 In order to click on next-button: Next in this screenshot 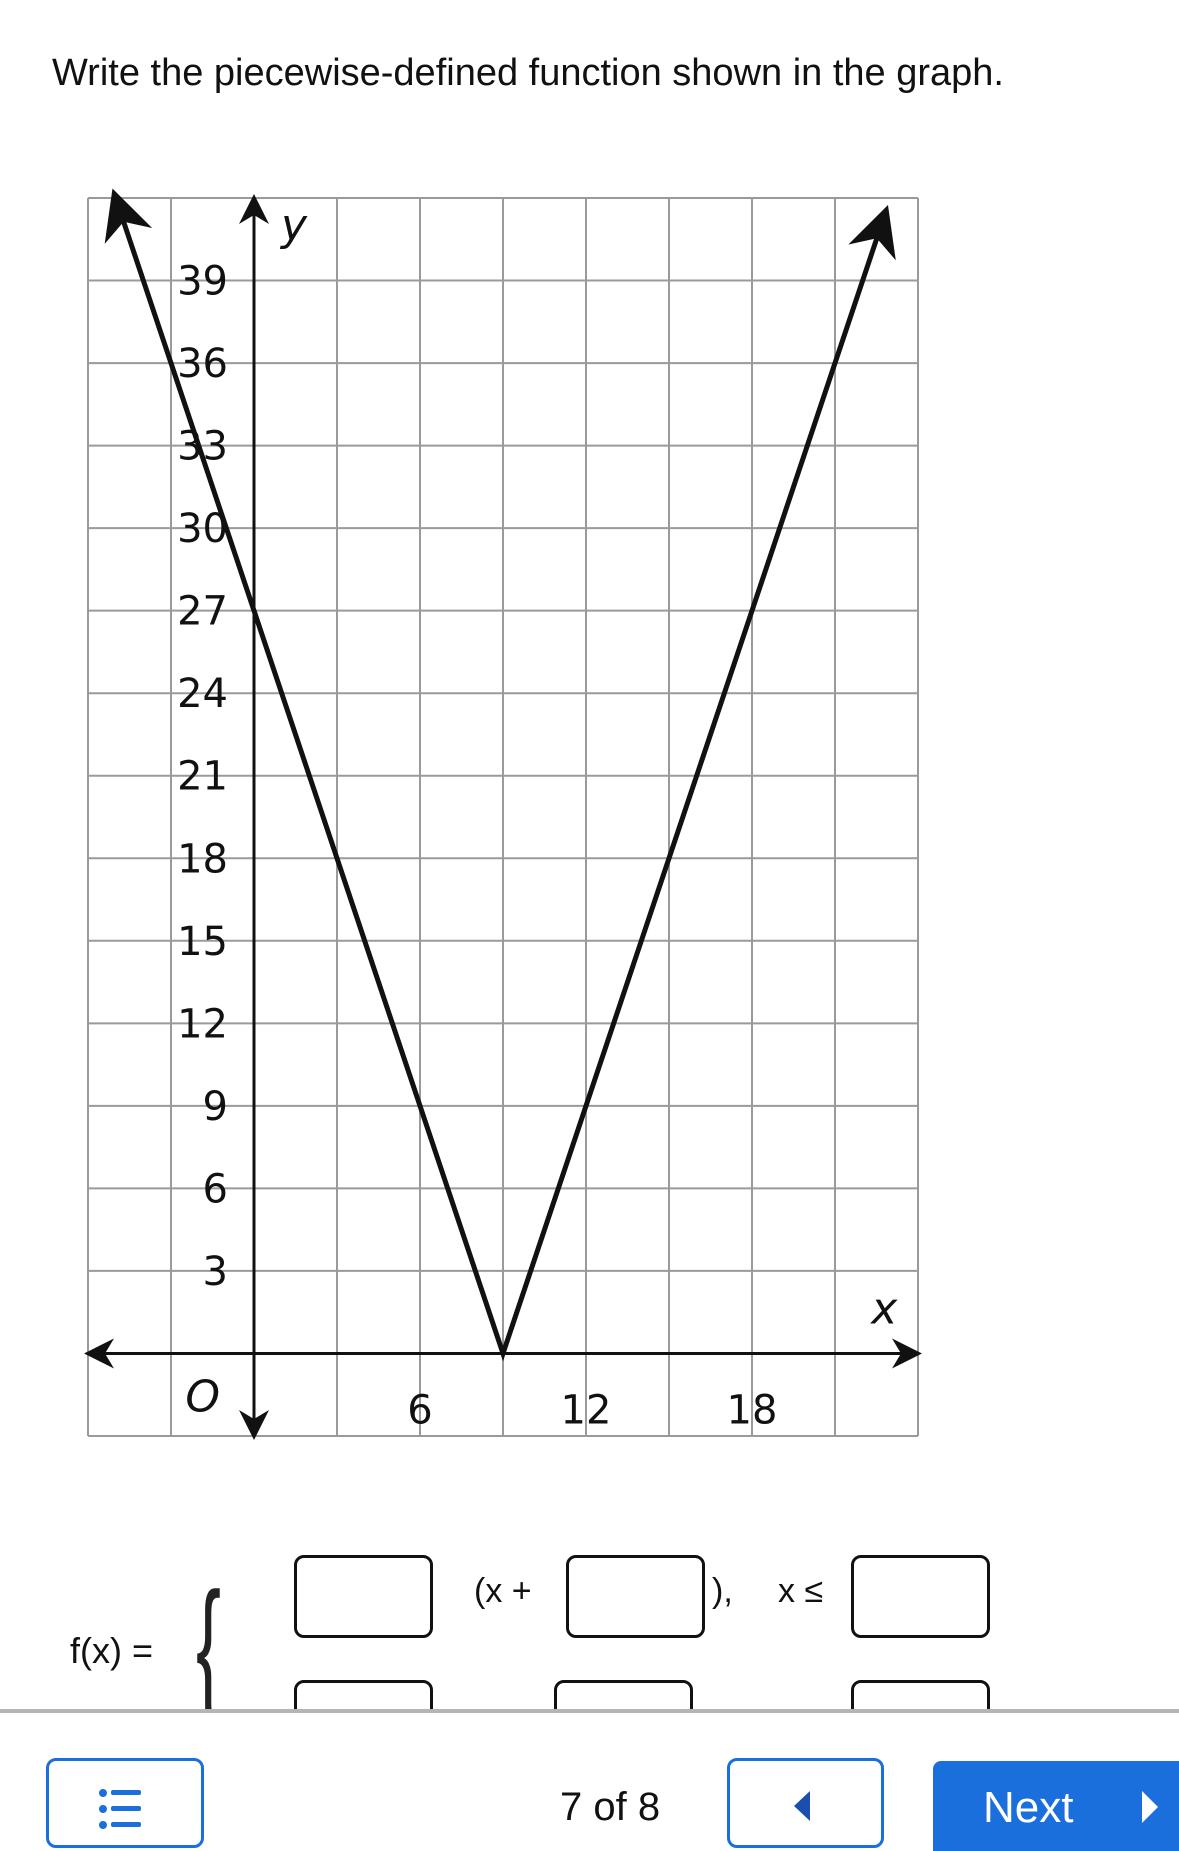, I will do `click(1056, 1806)`.